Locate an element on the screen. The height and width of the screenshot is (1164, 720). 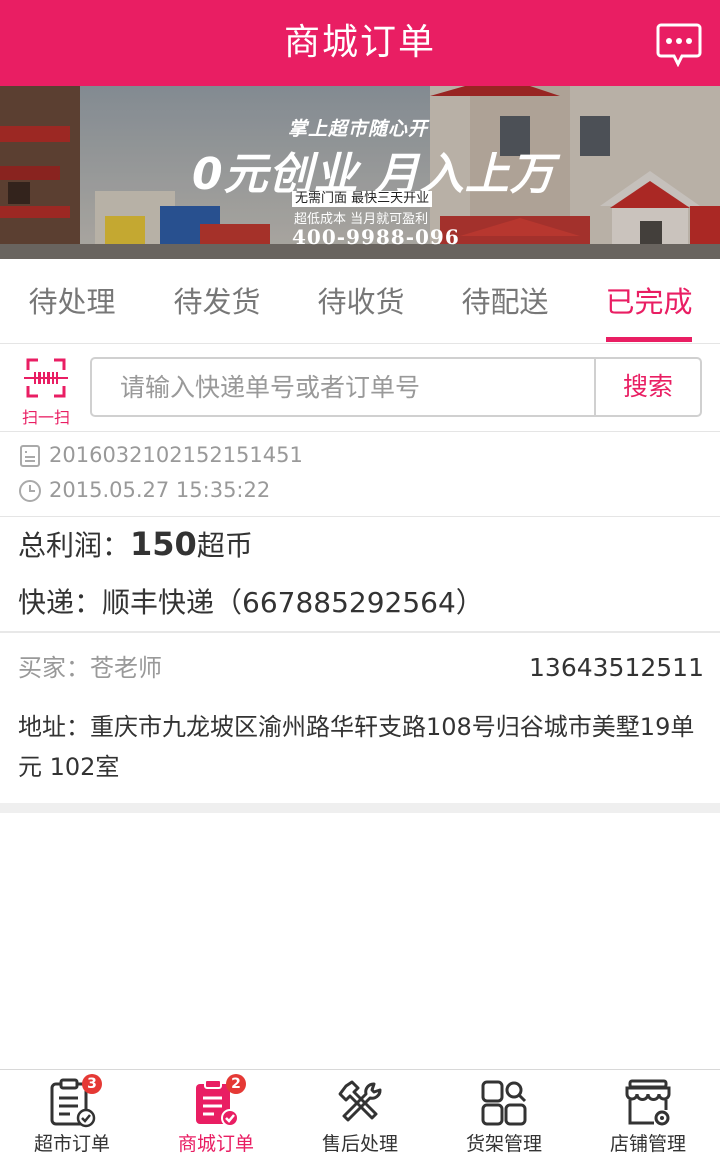
order-status-tabs: 待处理 待发货 待收货 待配送 已完成 is located at coordinates (360, 301).